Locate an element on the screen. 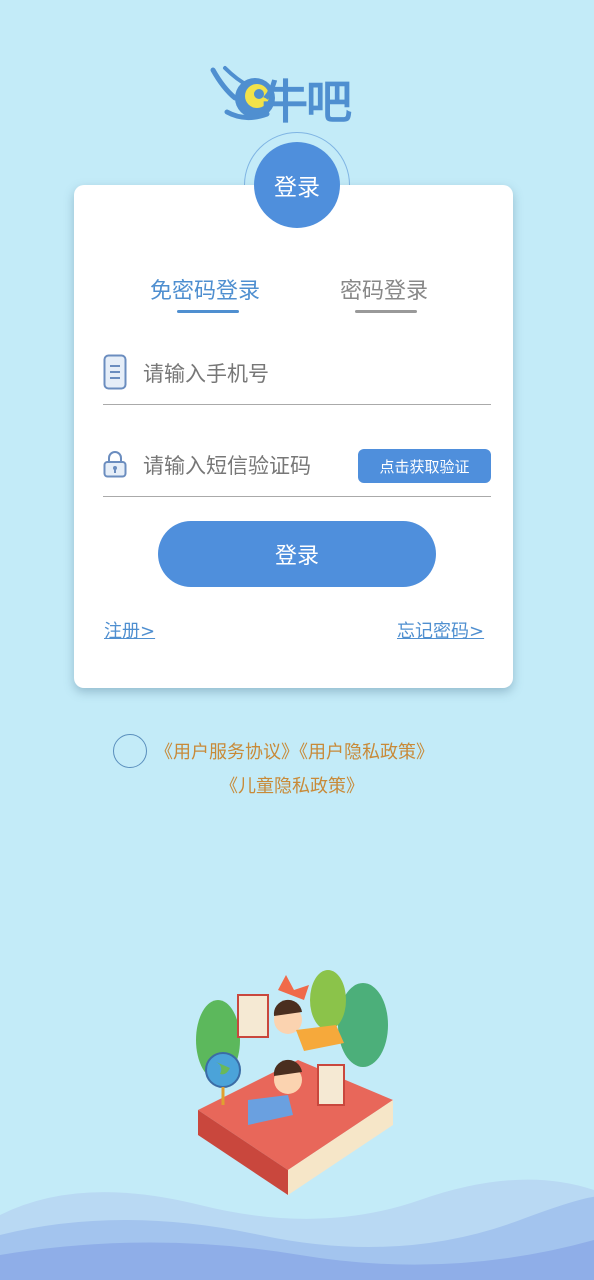 The image size is (594, 1280). get-code-button: 点击获取验证 is located at coordinates (424, 466).